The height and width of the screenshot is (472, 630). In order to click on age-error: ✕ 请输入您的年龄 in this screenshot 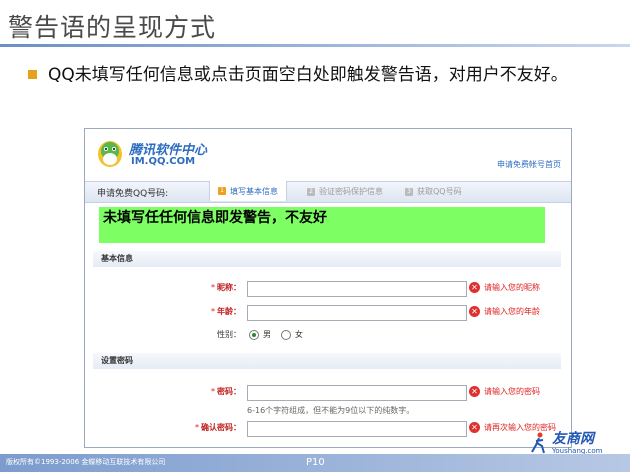, I will do `click(504, 311)`.